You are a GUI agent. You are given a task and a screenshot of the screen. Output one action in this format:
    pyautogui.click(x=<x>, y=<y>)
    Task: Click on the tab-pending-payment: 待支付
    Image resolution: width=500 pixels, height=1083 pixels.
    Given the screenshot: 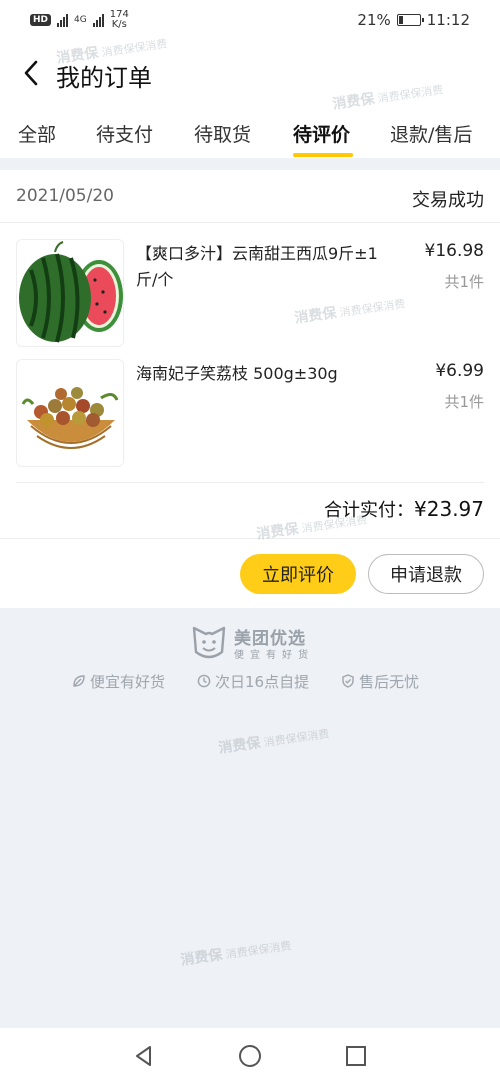 What is the action you would take?
    pyautogui.click(x=124, y=133)
    